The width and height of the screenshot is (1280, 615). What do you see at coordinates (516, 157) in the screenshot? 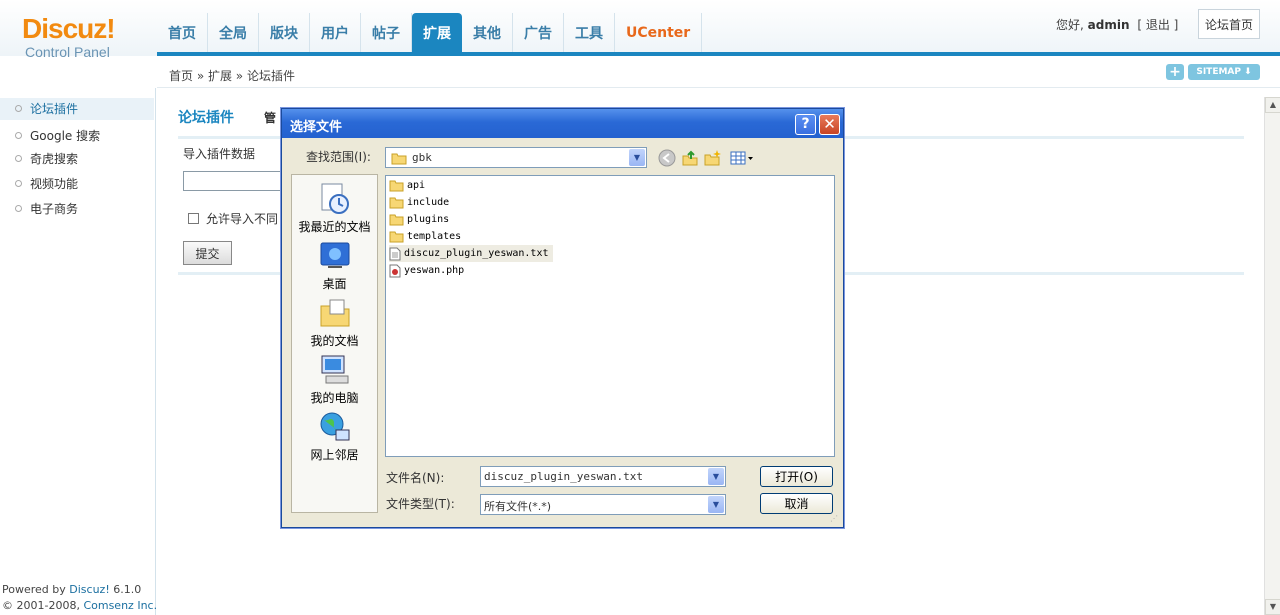
I see `look-in-dropdown: gbk ▼` at bounding box center [516, 157].